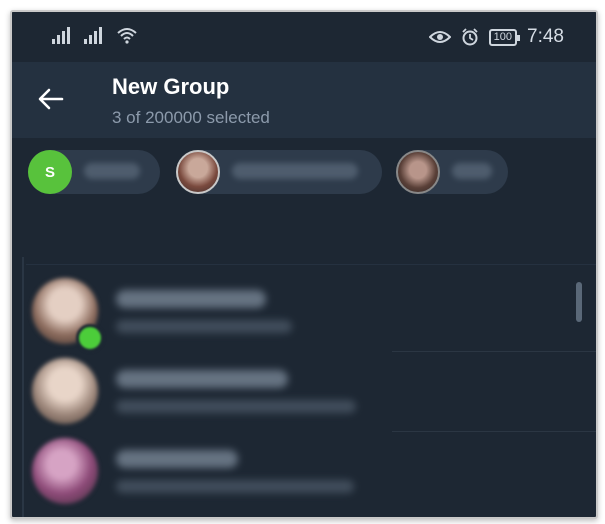 The height and width of the screenshot is (524, 605). I want to click on selected-chips: S, so click(312, 173).